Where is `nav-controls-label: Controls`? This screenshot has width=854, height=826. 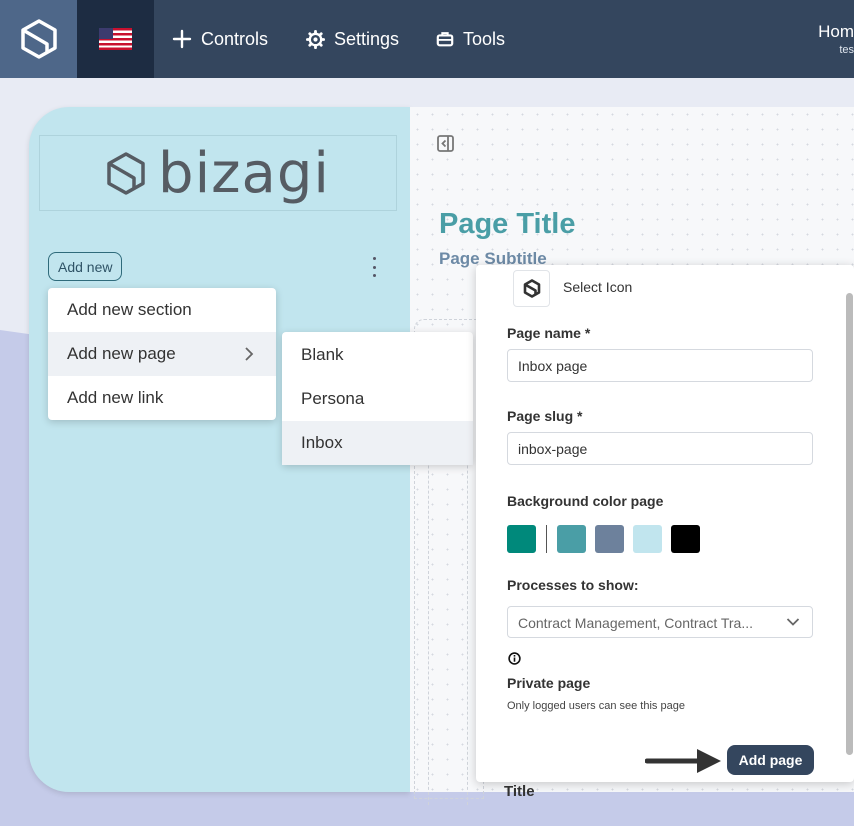 nav-controls-label: Controls is located at coordinates (235, 38).